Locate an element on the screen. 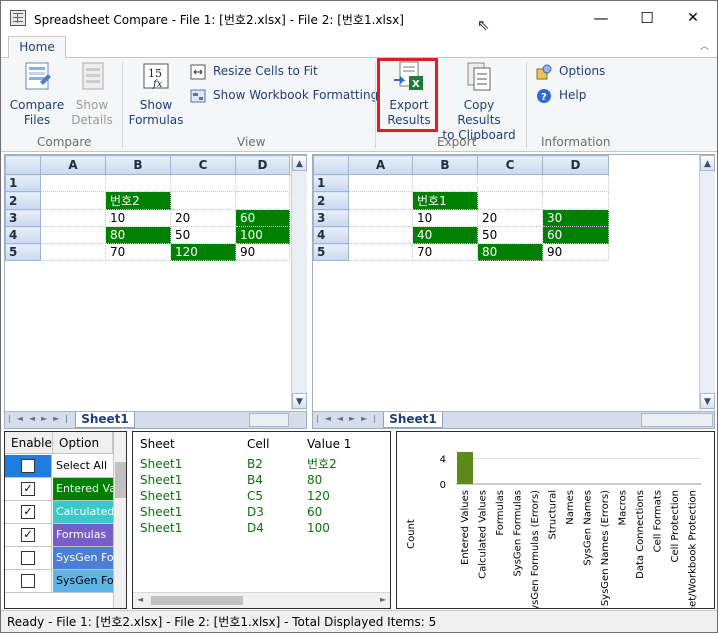  show-formulas-button: 15 fx Show Formulas is located at coordinates (156, 94).